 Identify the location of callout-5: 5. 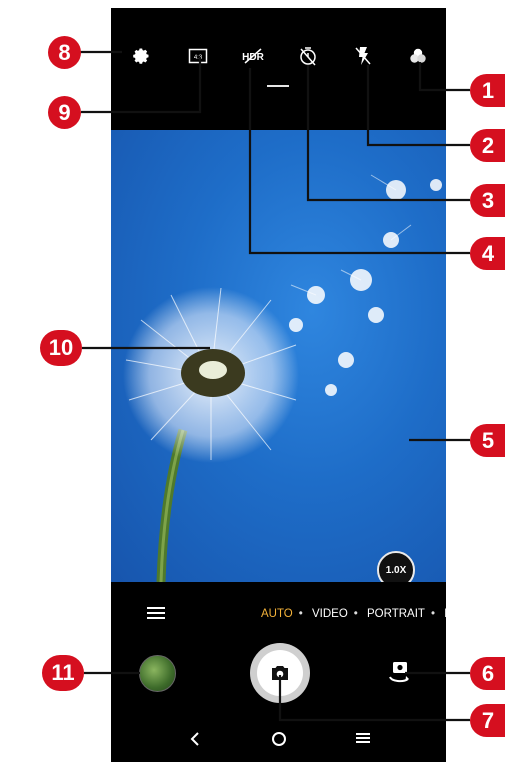
(487, 440).